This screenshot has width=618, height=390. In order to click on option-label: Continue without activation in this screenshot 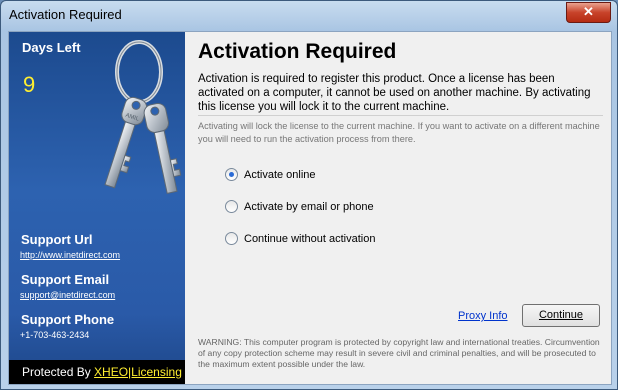, I will do `click(310, 238)`.